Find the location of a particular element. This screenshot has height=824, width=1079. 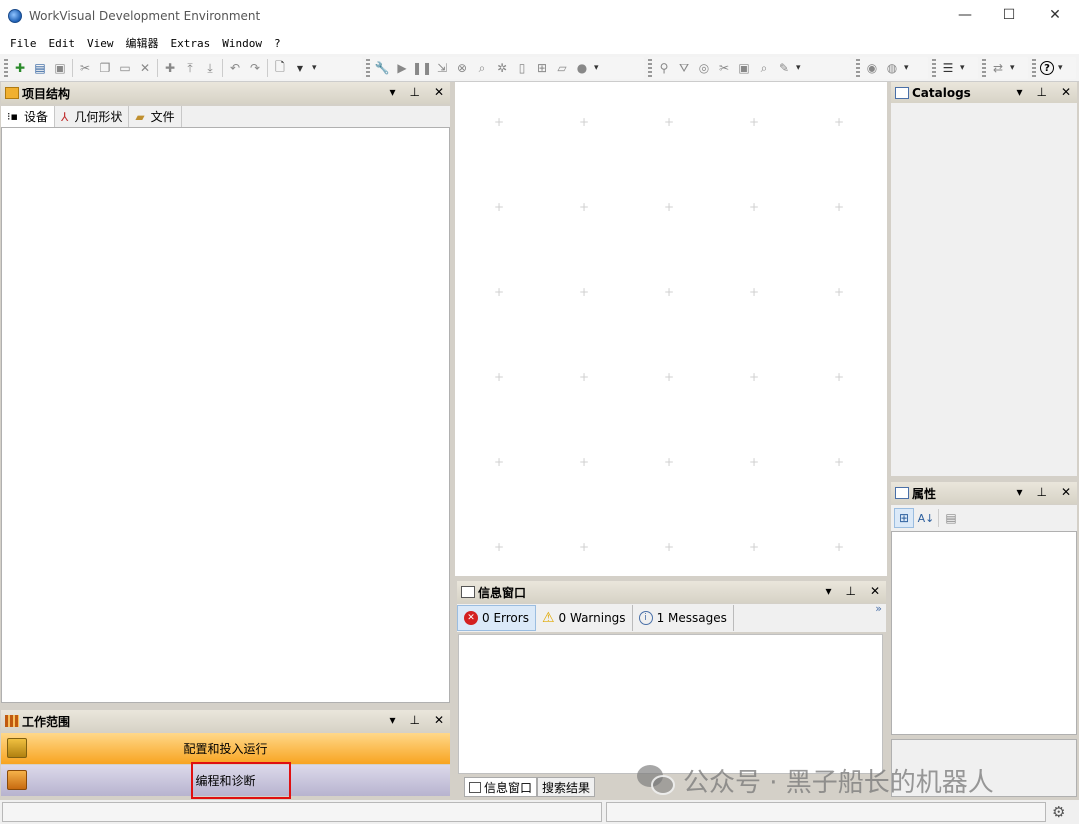

target-icon: ◎ is located at coordinates (704, 68).